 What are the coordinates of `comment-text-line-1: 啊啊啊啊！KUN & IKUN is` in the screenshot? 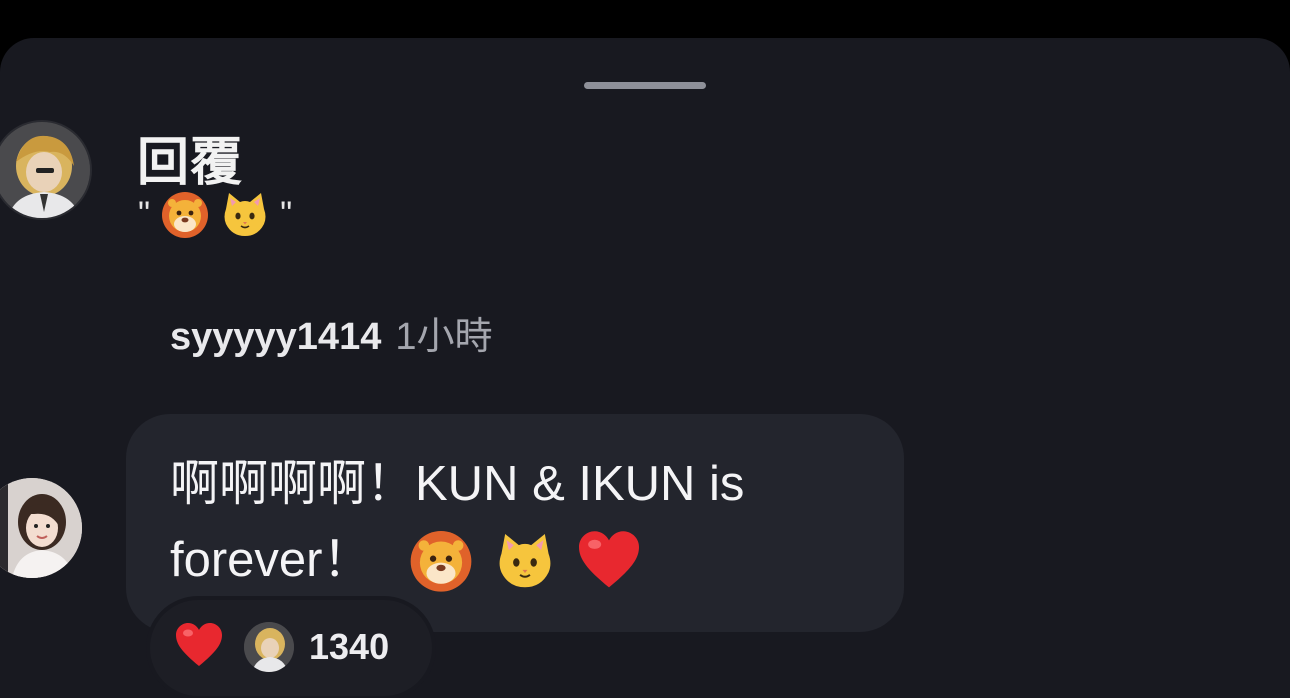 It's located at (457, 484).